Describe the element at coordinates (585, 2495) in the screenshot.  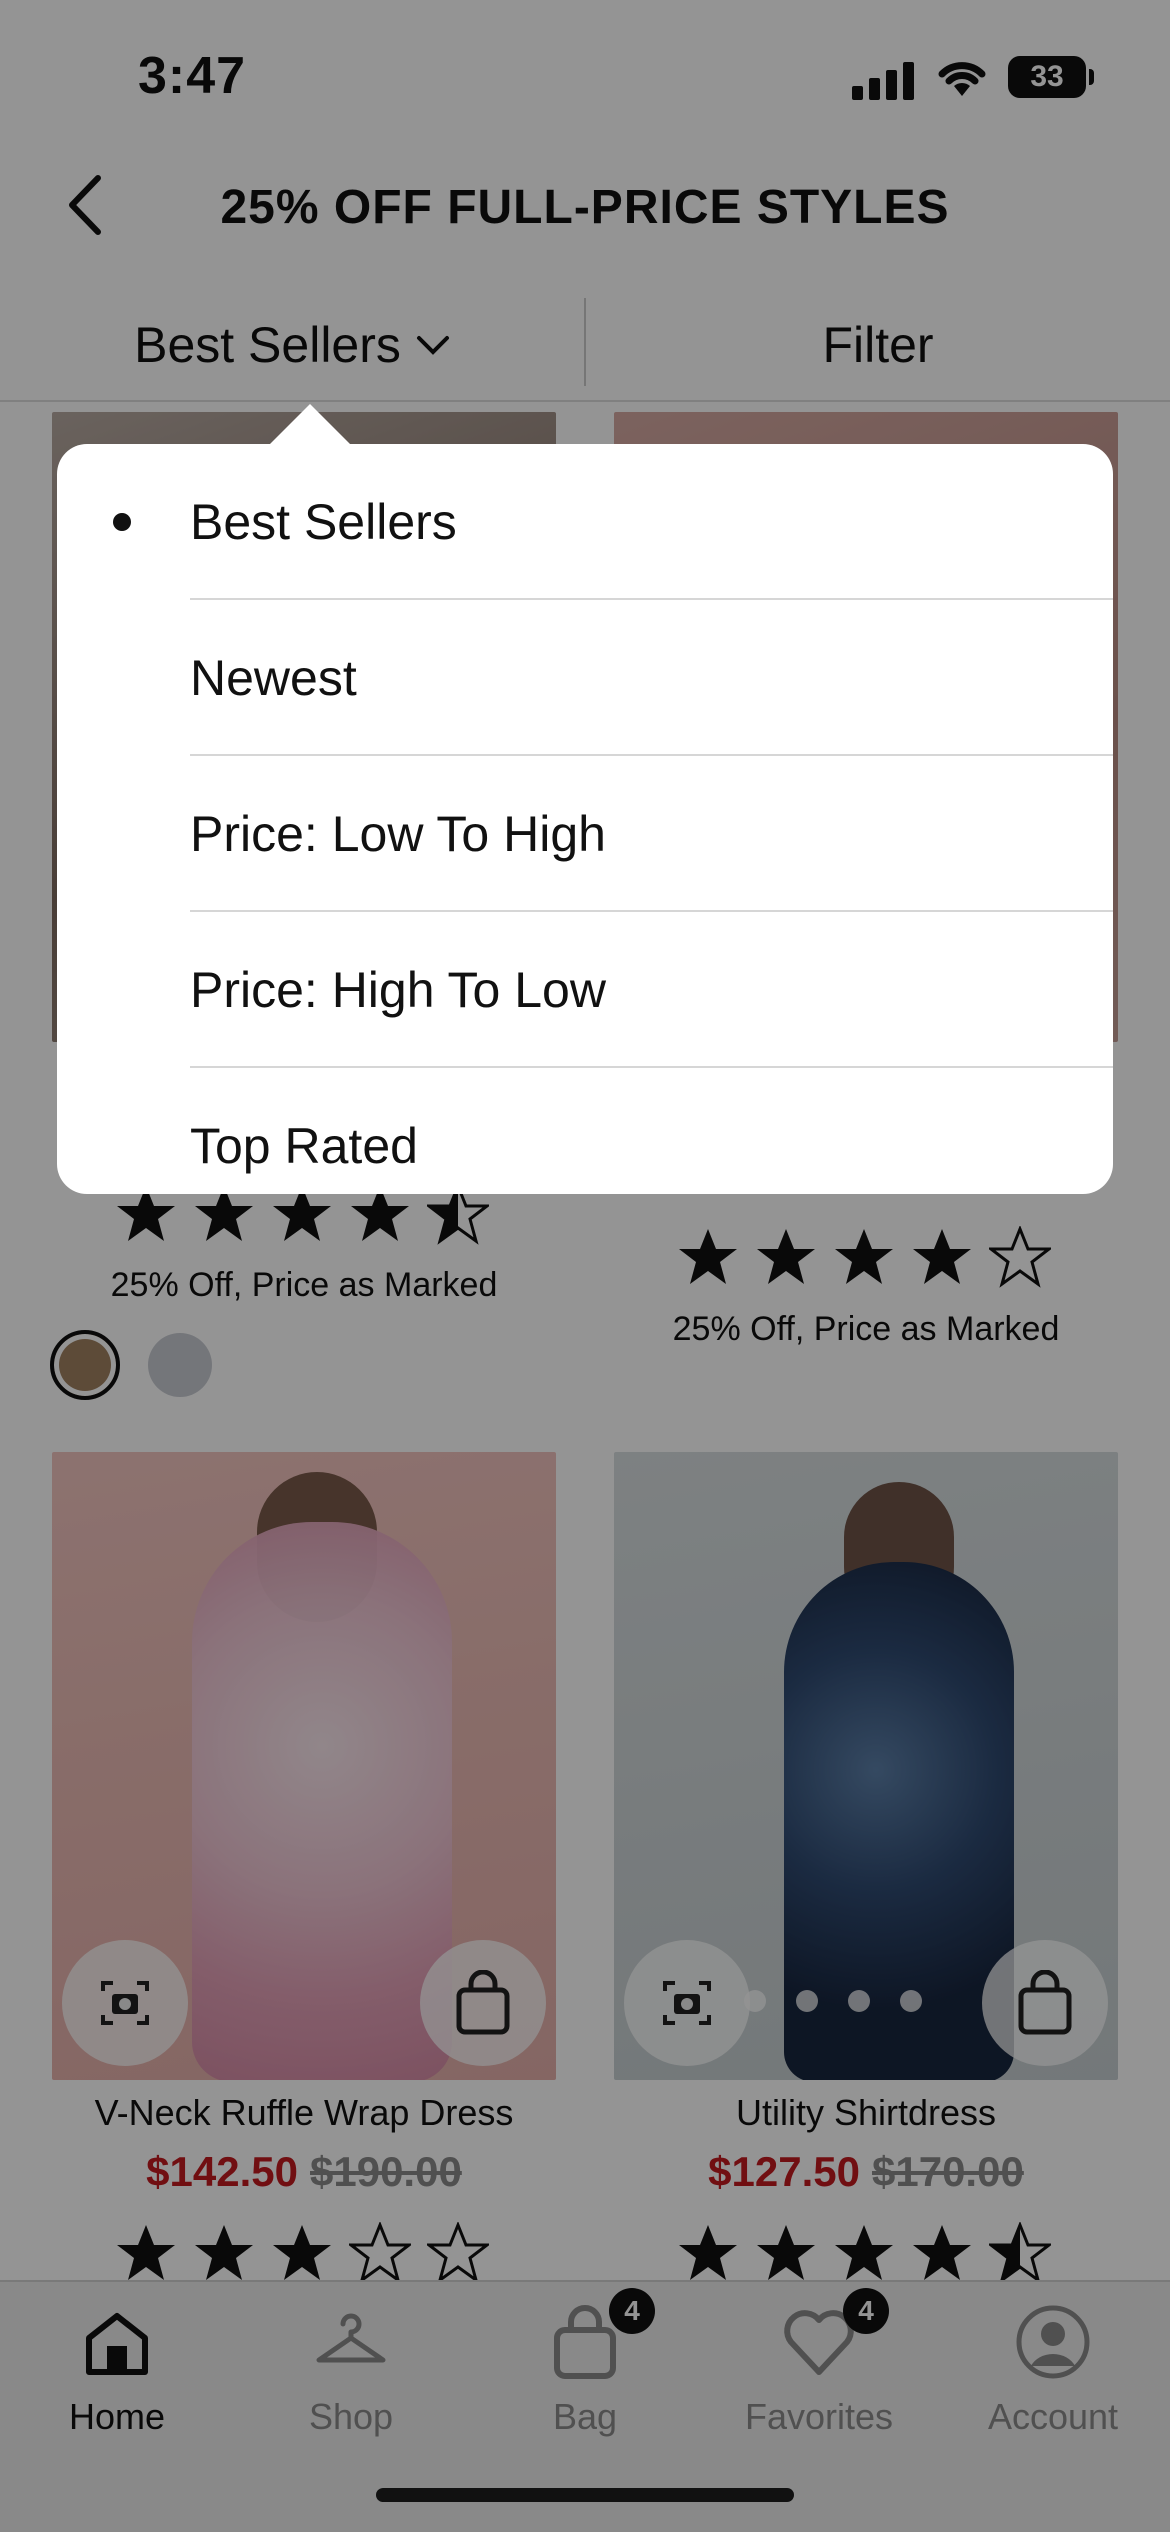
I see `home-indicator` at that location.